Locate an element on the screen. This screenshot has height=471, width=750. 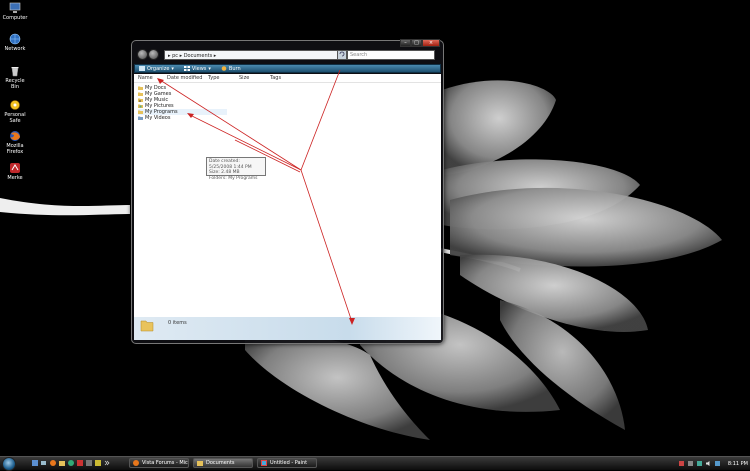
media-icon is located at coordinates (71, 463).